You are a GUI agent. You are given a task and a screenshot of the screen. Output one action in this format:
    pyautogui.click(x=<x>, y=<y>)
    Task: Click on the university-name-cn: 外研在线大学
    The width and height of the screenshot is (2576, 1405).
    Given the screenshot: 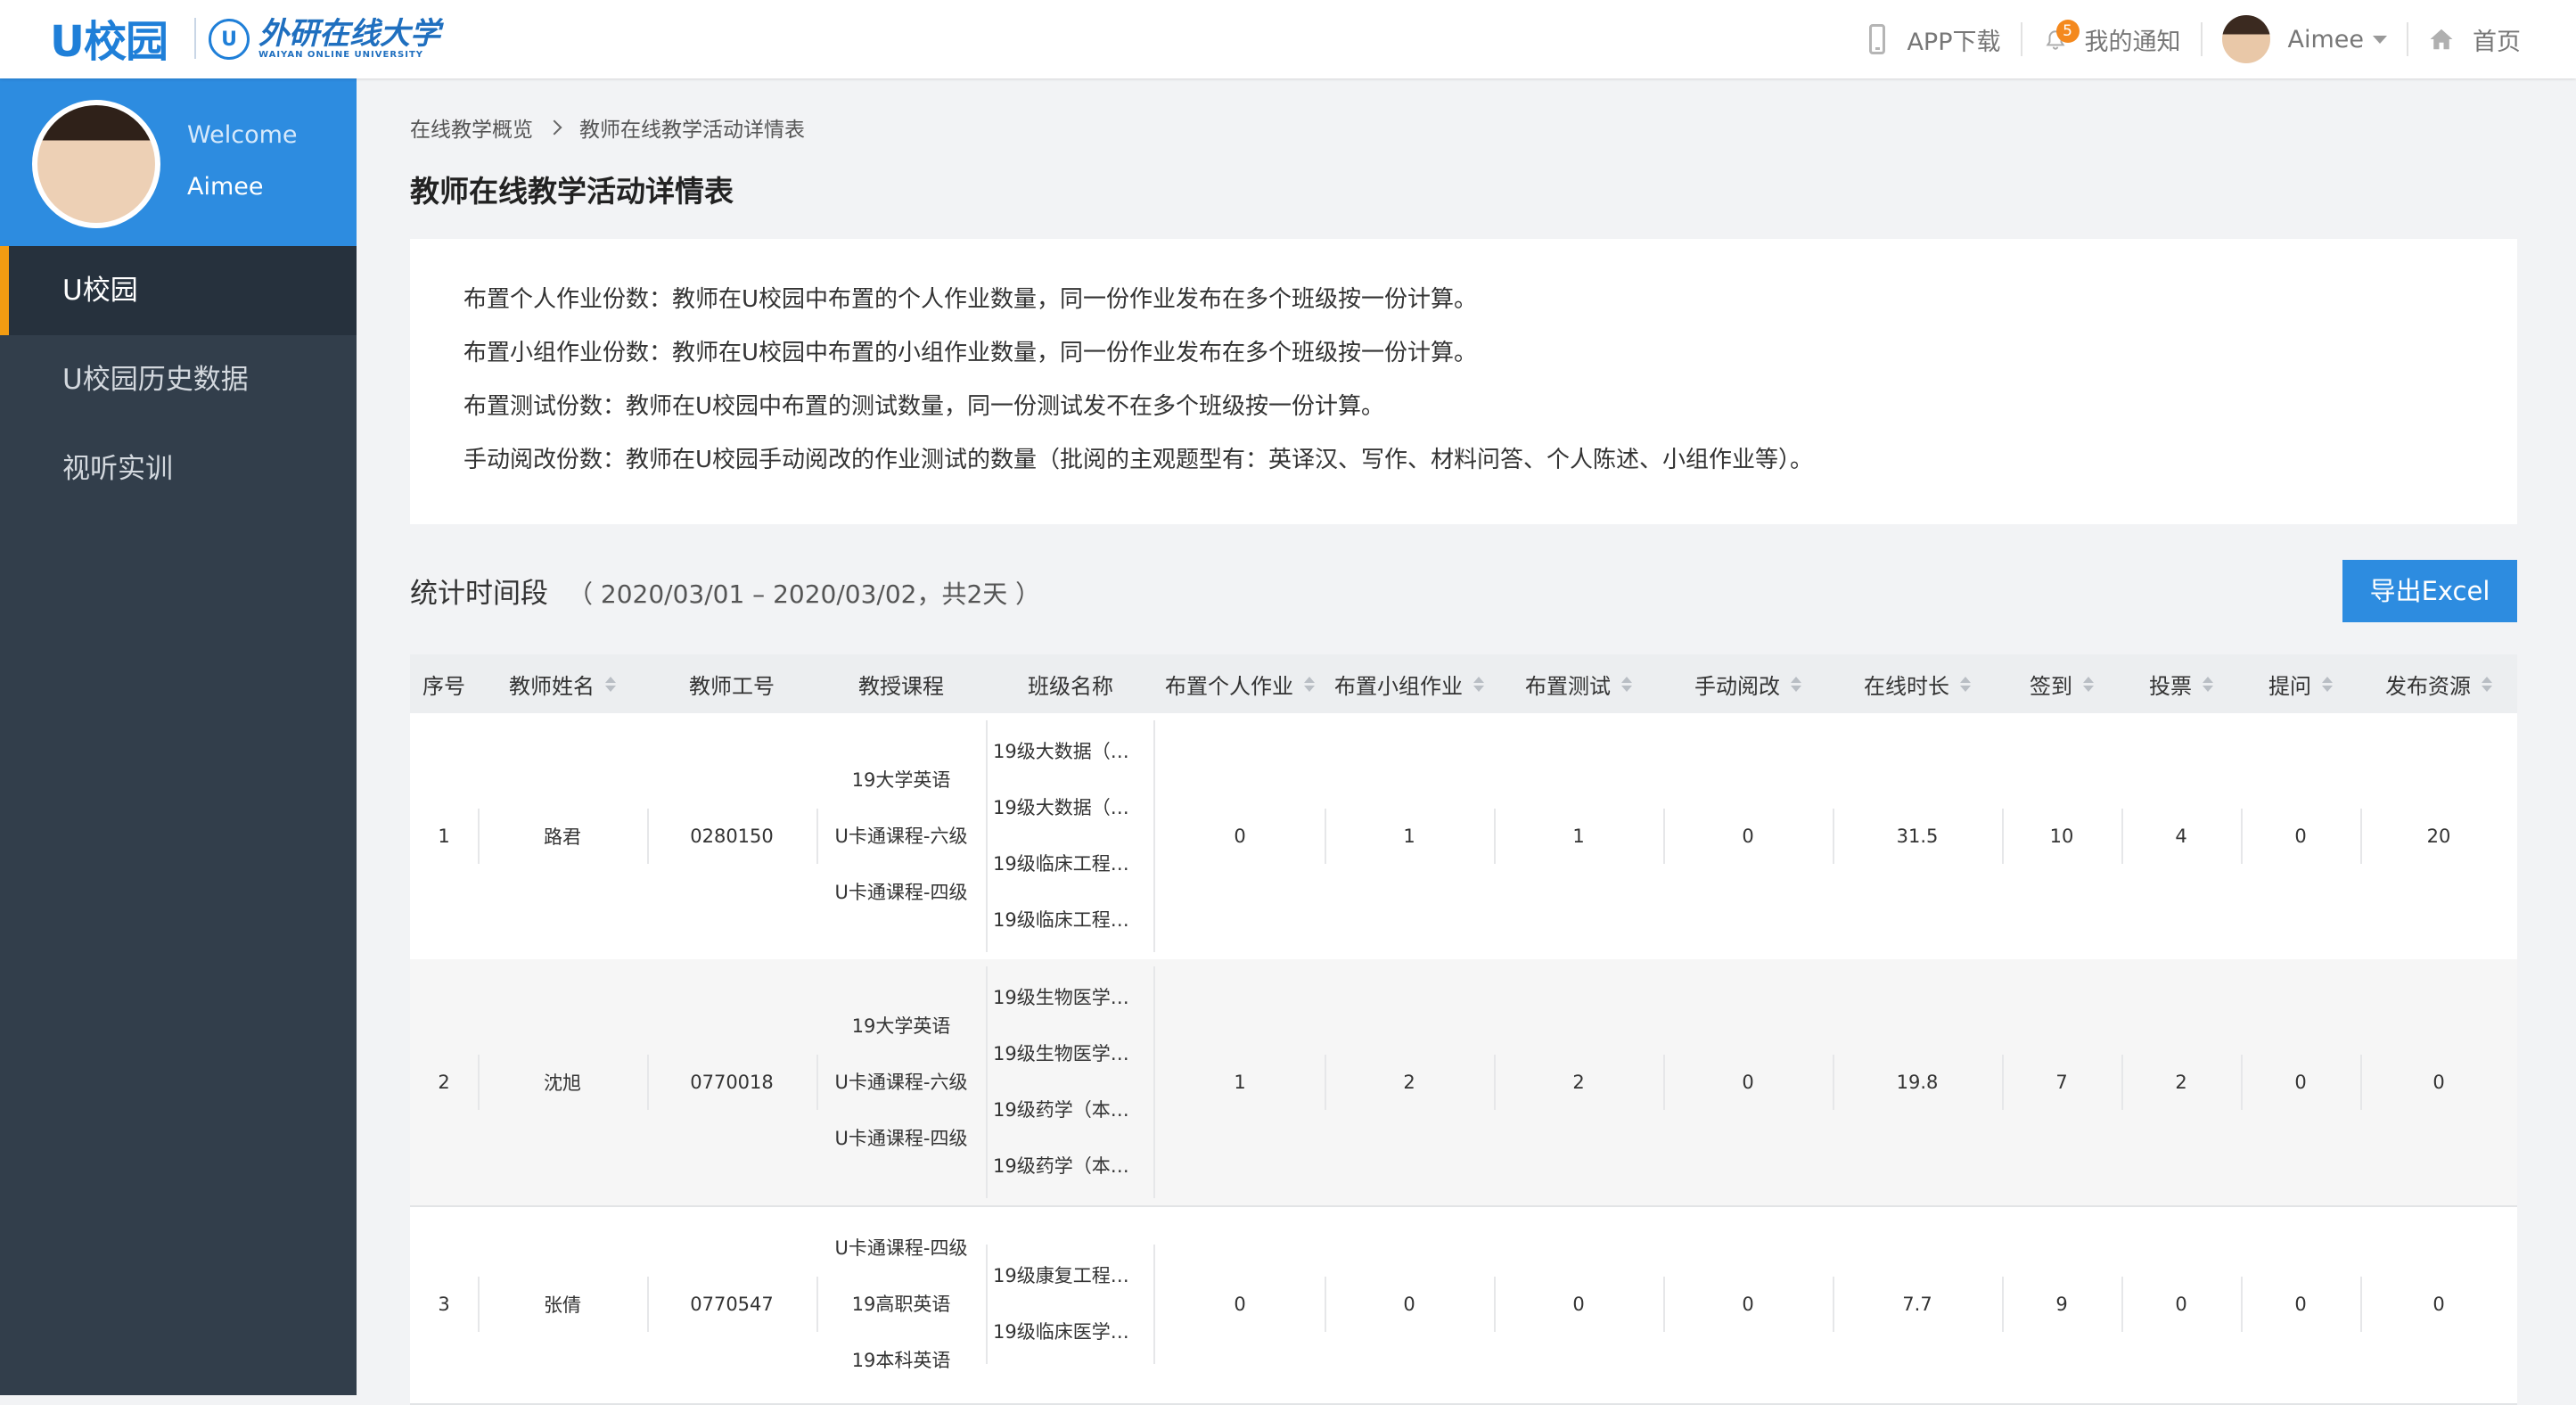 What is the action you would take?
    pyautogui.click(x=349, y=34)
    